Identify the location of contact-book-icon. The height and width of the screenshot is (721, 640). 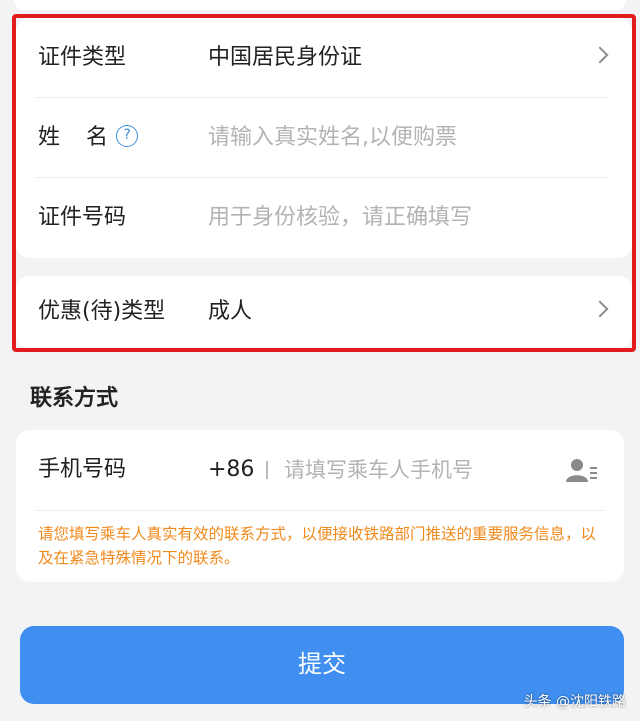
(582, 470).